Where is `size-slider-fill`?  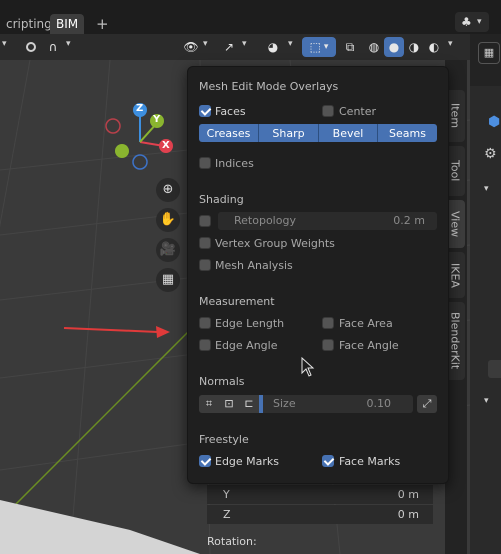 size-slider-fill is located at coordinates (261, 404).